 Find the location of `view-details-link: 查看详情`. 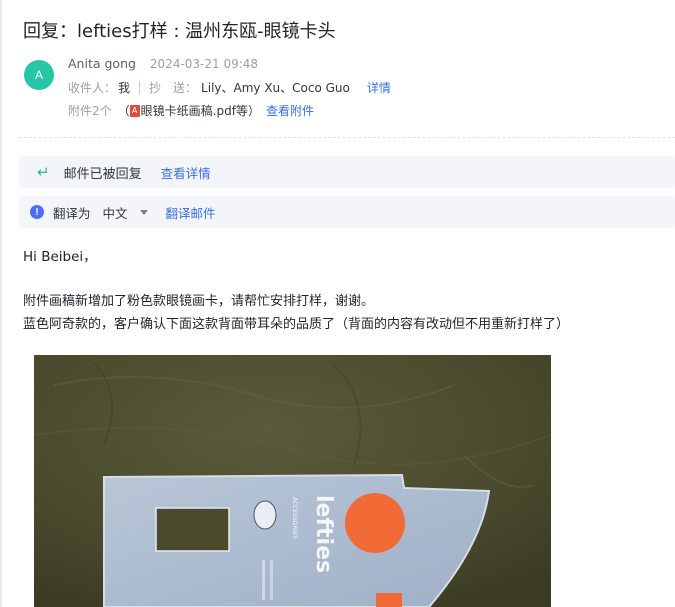

view-details-link: 查看详情 is located at coordinates (186, 172).